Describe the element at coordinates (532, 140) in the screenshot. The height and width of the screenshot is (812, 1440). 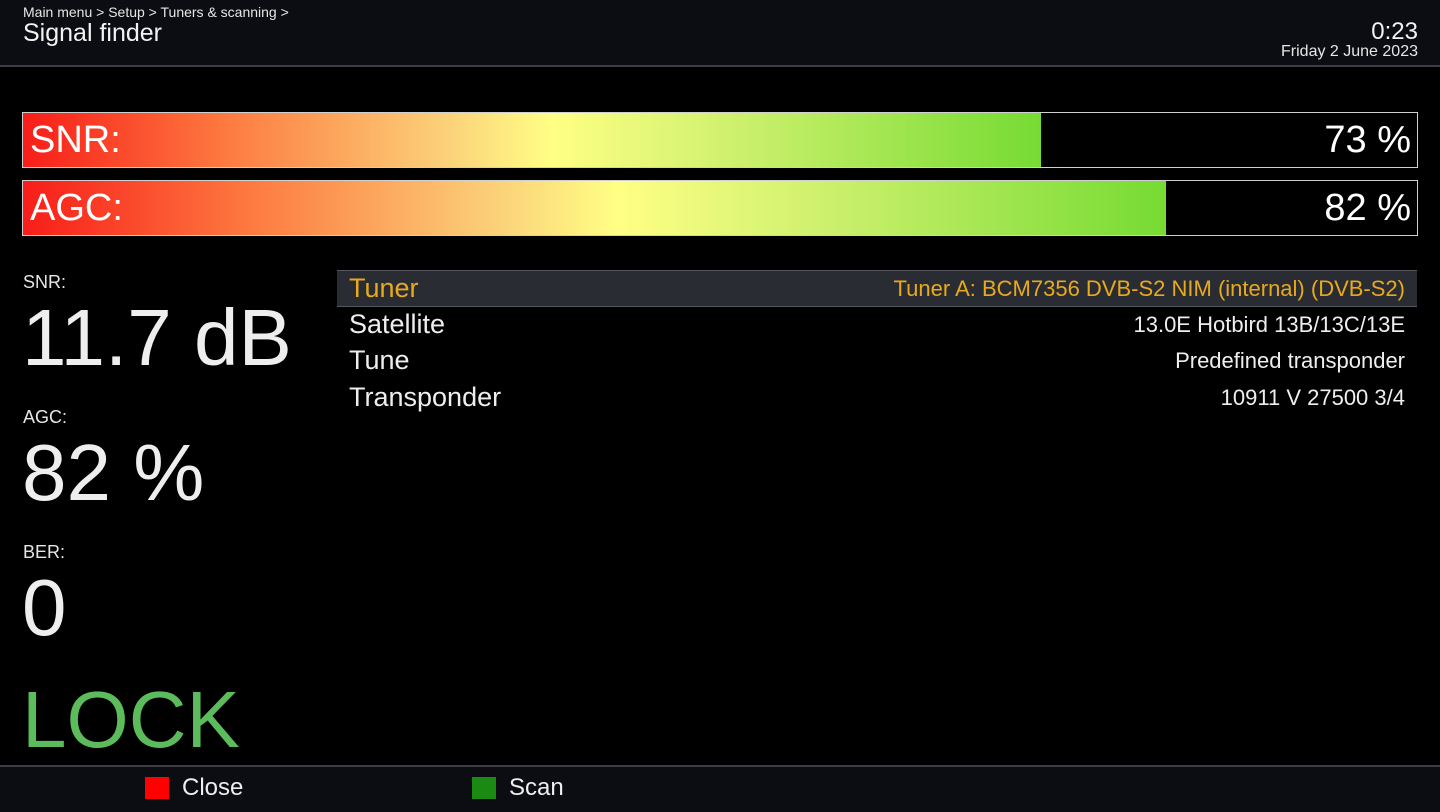
I see `snr-bar-fill` at that location.